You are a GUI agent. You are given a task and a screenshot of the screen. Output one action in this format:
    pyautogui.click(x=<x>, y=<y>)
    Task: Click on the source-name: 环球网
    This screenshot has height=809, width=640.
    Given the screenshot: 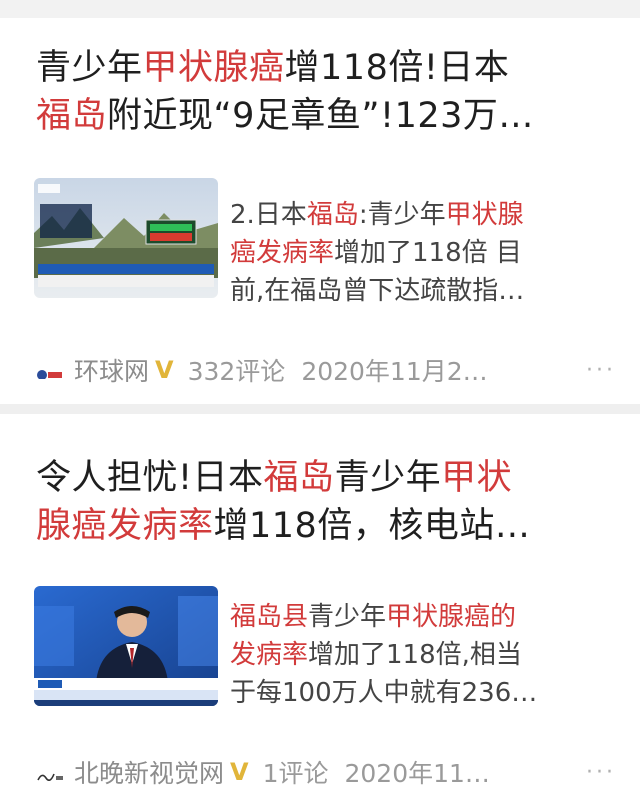 What is the action you would take?
    pyautogui.click(x=111, y=370)
    